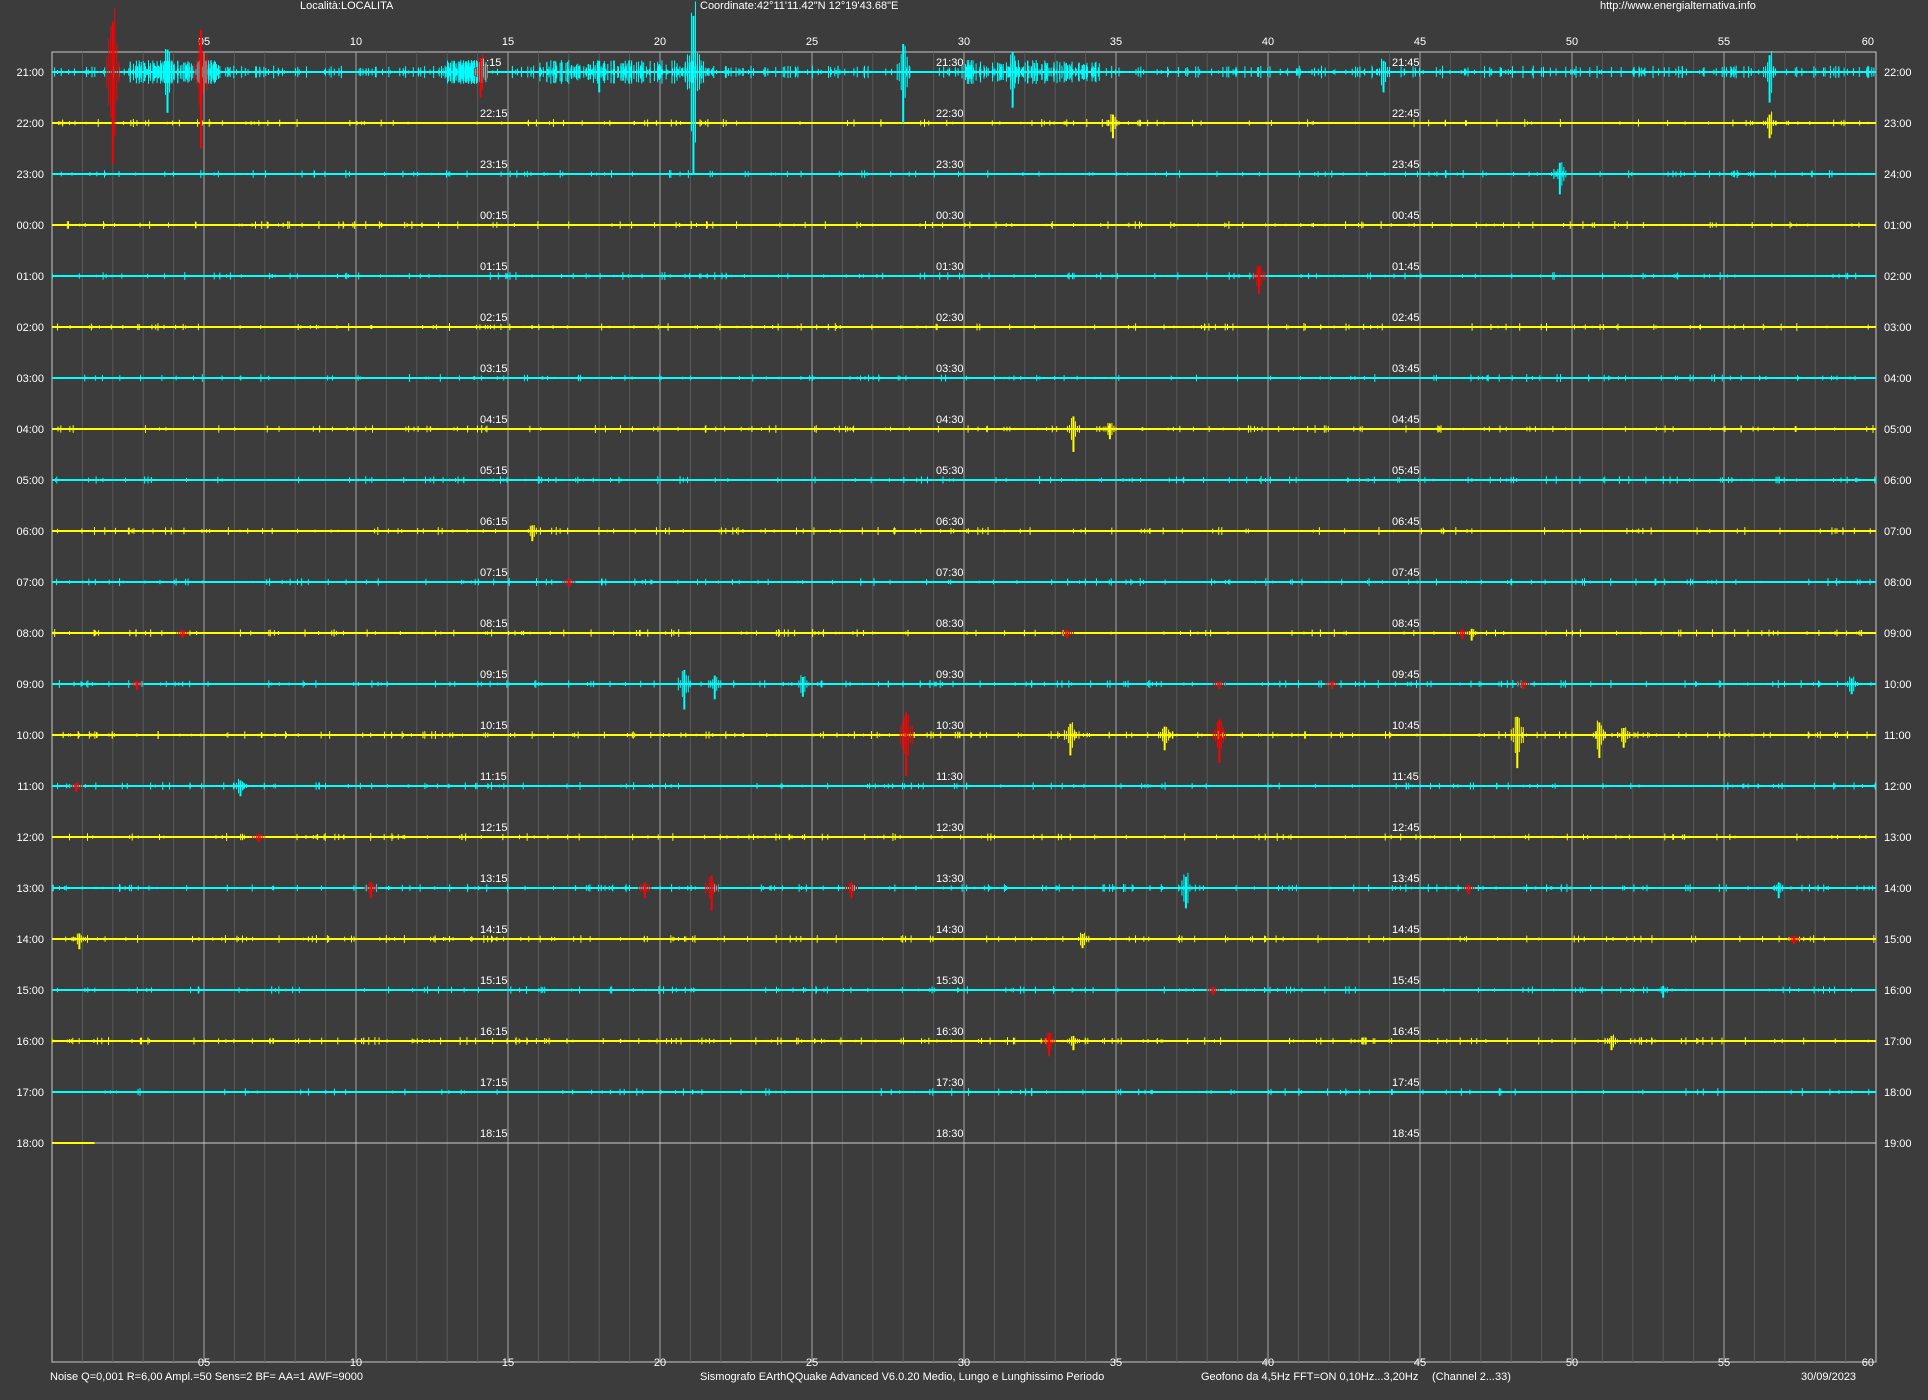 Image resolution: width=1928 pixels, height=1400 pixels. I want to click on row-quarter-label: 17:45, so click(1406, 1083).